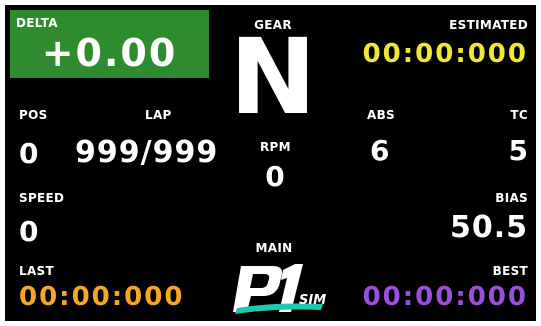 The height and width of the screenshot is (326, 541). I want to click on p1-sim-logo-icon: SIM, so click(275, 287).